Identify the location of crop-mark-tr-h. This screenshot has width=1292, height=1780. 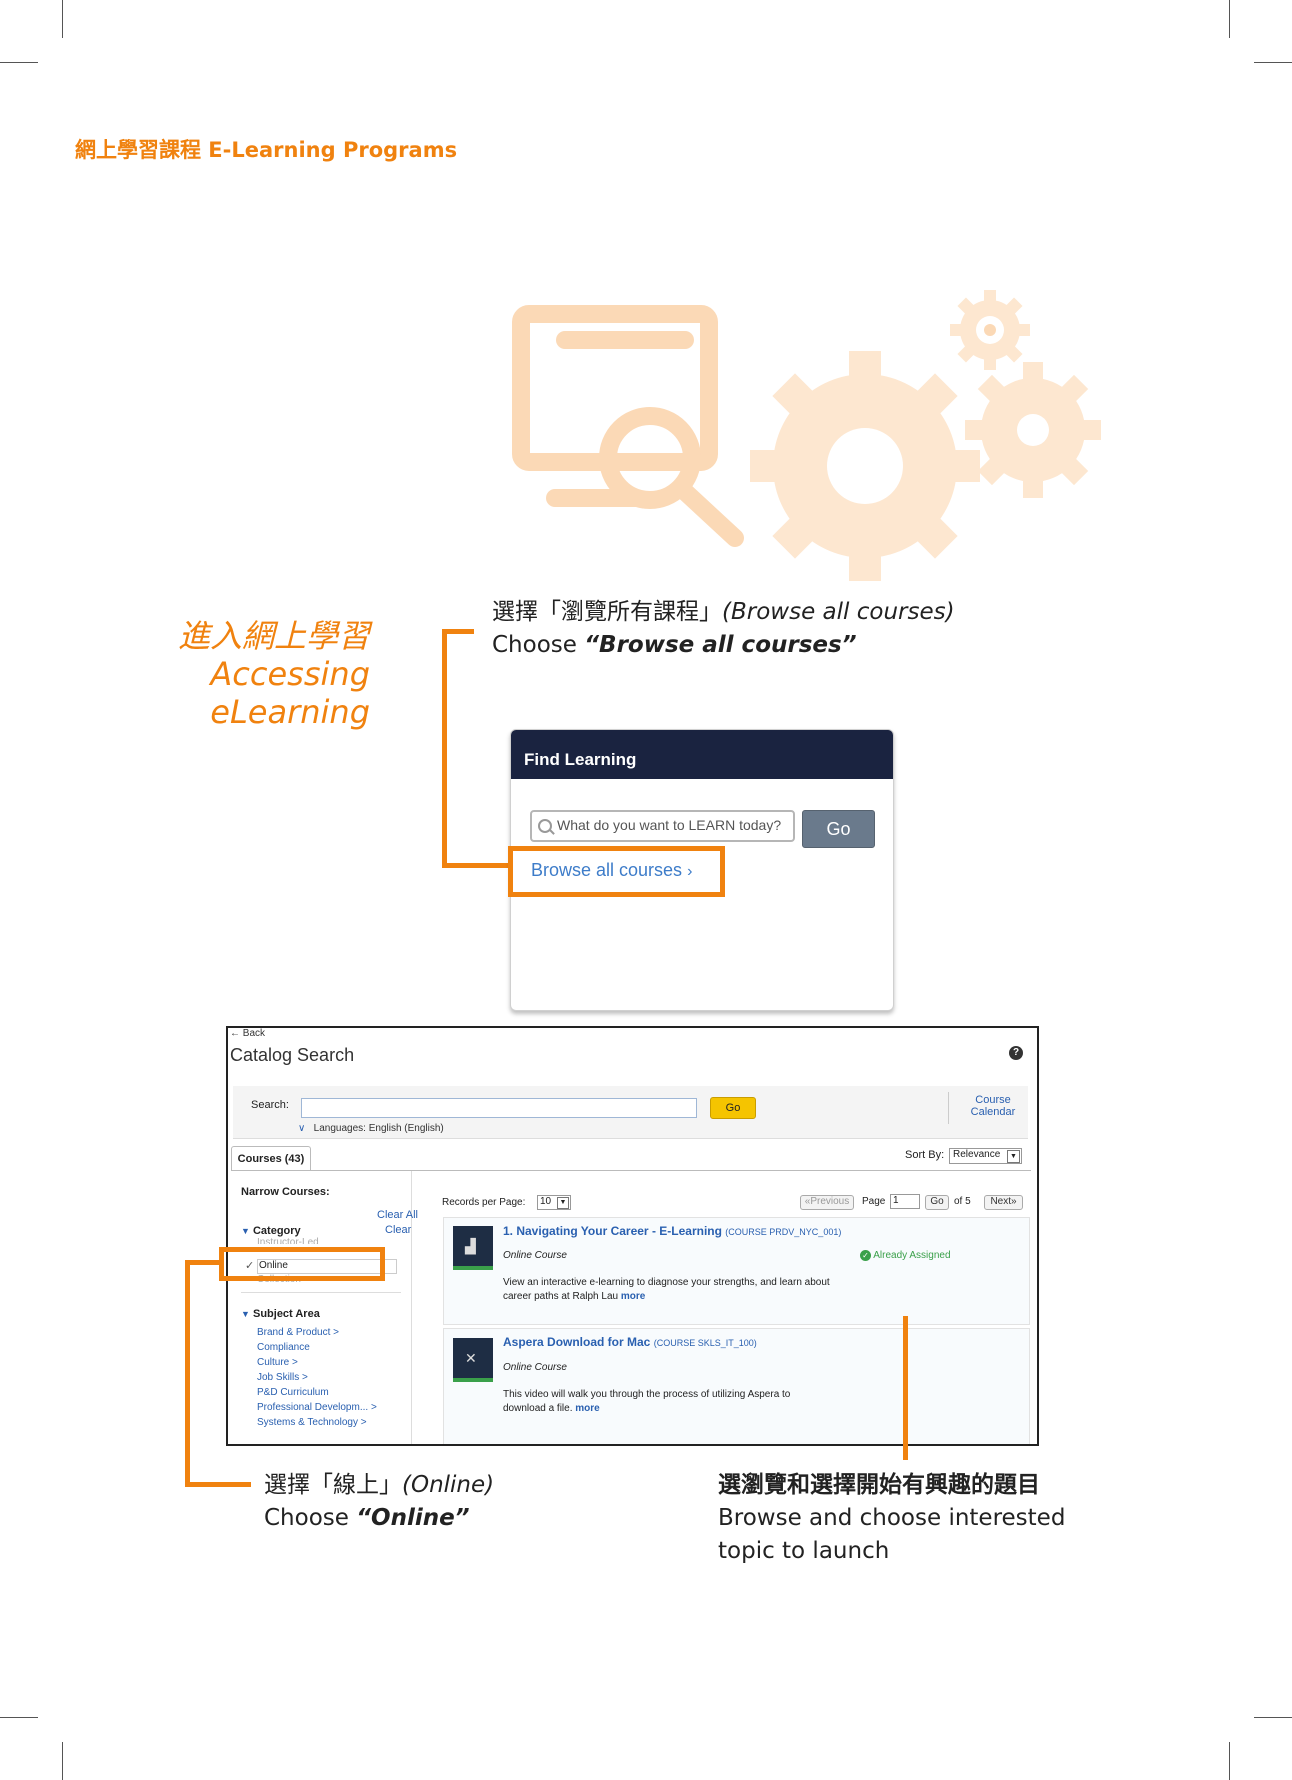
(1273, 62).